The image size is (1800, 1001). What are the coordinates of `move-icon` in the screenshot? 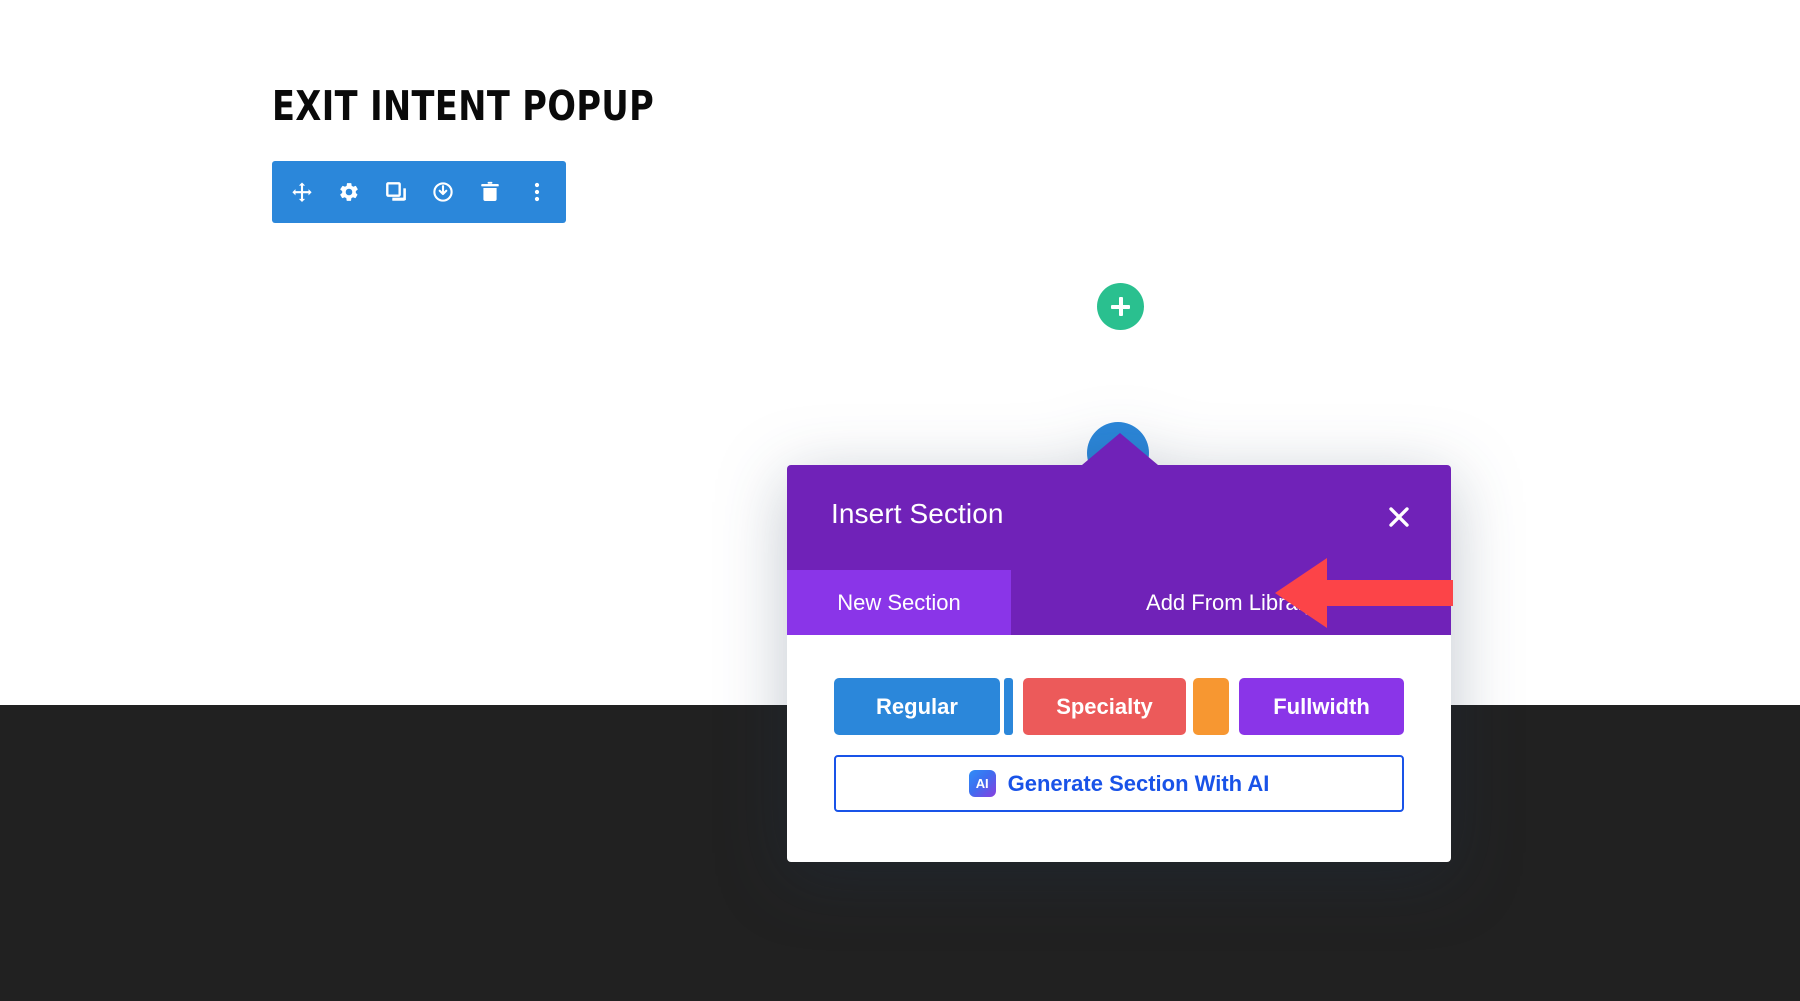 It's located at (301, 192).